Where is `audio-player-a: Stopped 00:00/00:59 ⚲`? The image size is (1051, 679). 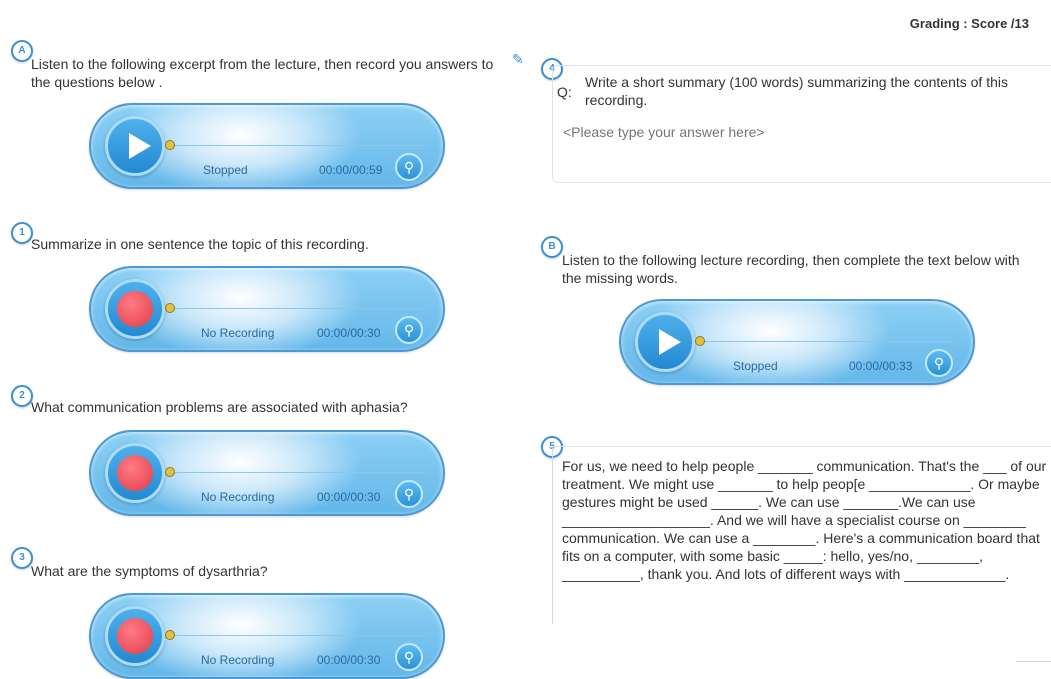 audio-player-a: Stopped 00:00/00:59 ⚲ is located at coordinates (267, 146).